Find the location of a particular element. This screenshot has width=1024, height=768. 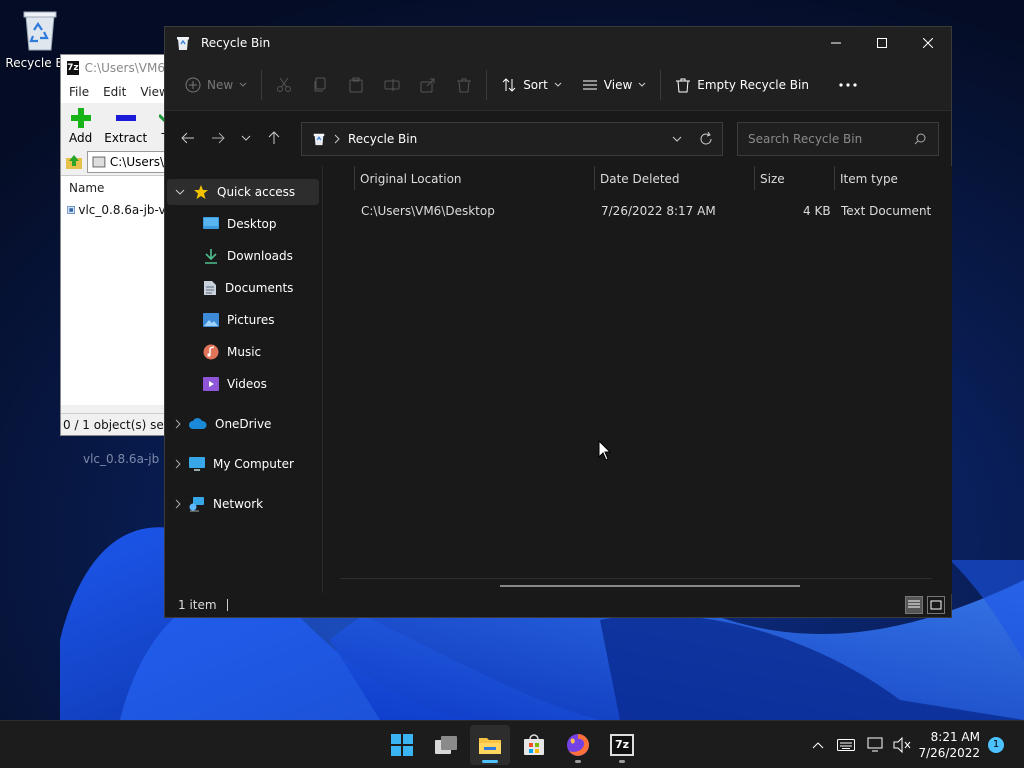

7zip-path-field: C:\Users\ is located at coordinates (126, 162).